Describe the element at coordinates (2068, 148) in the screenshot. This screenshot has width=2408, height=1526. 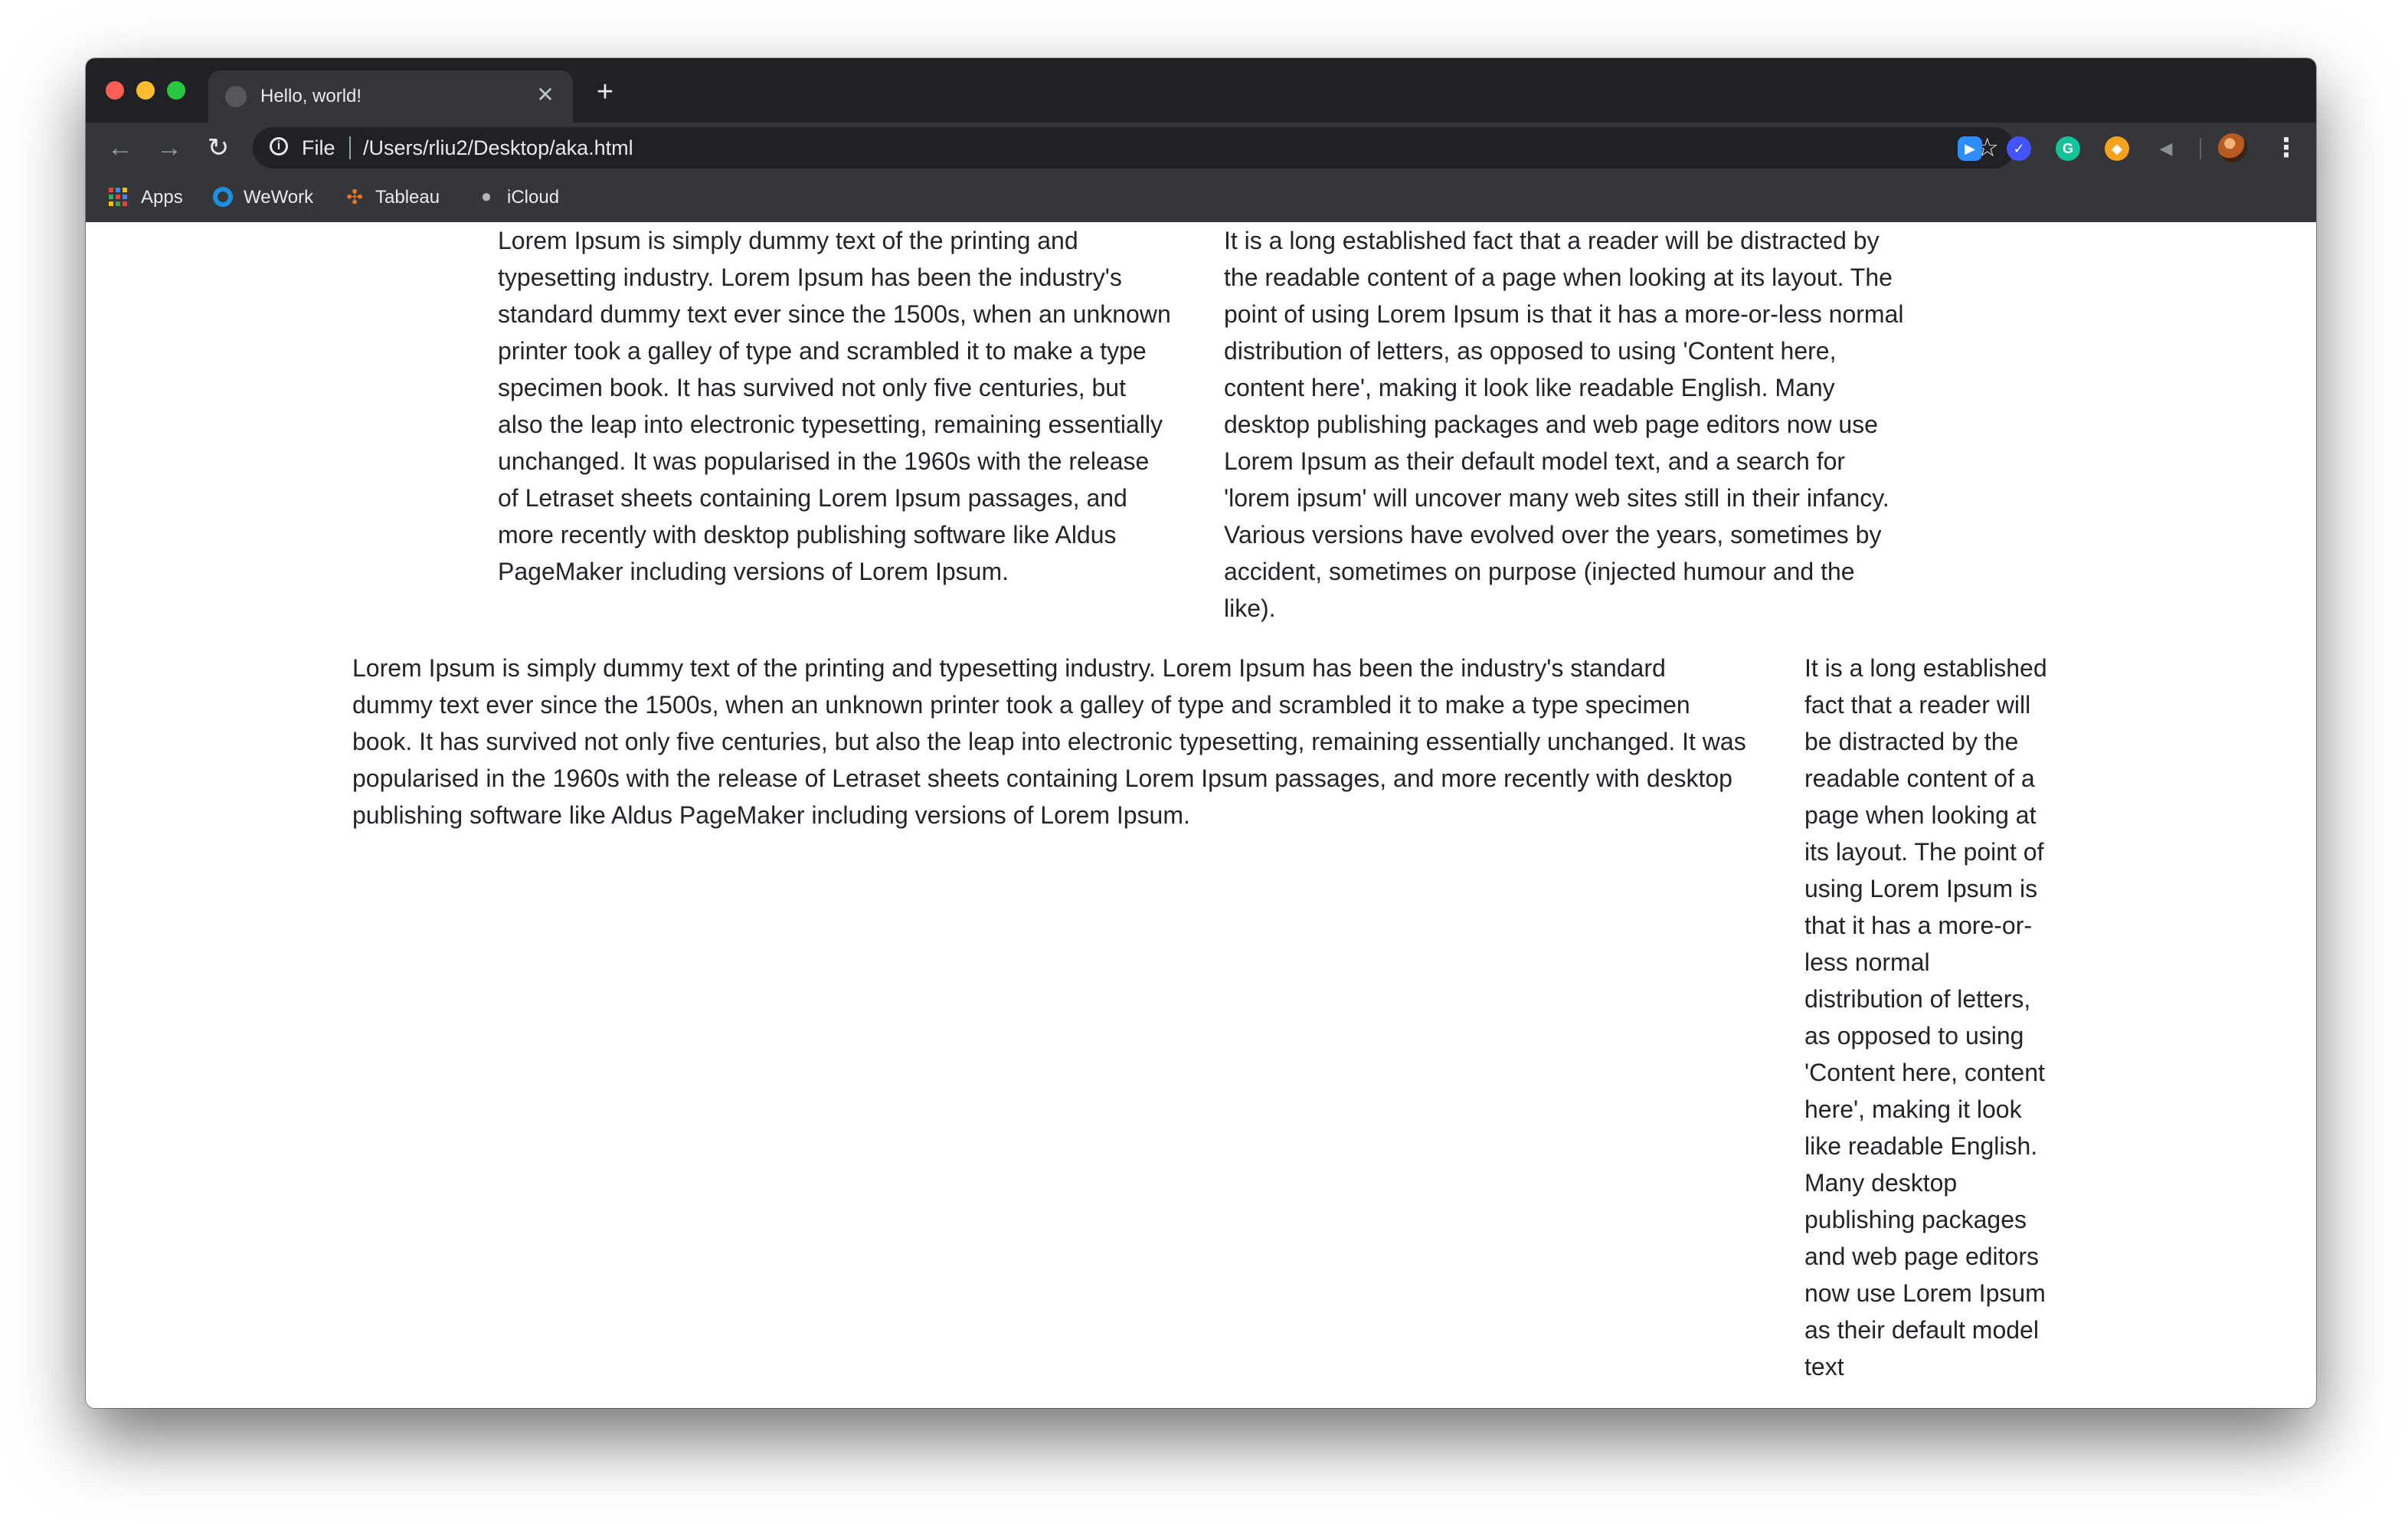
I see `grammarly-icon: G` at that location.